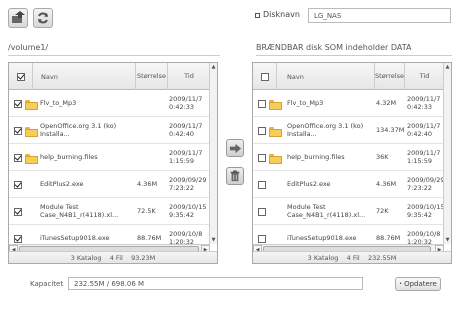  What do you see at coordinates (425, 76) in the screenshot?
I see `right-col-time: Tid` at bounding box center [425, 76].